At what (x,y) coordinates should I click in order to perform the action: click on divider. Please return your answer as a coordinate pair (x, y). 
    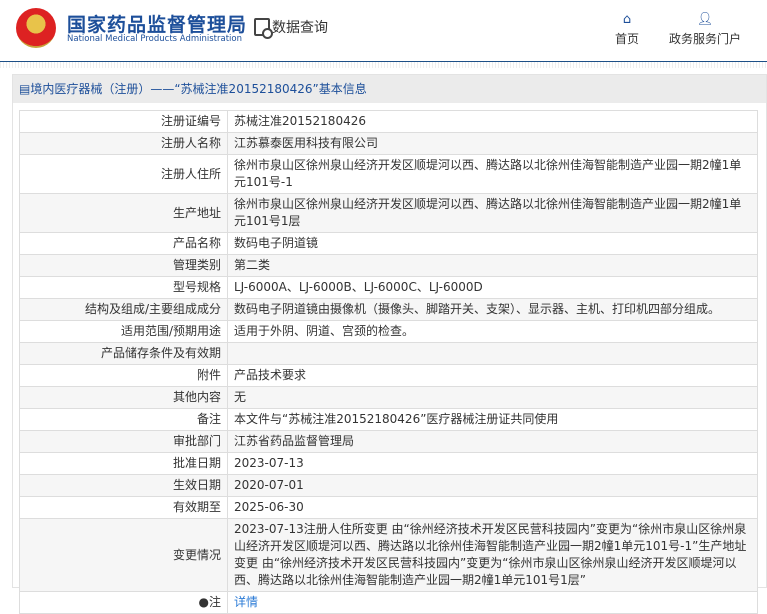
    Looking at the image, I should click on (383, 65).